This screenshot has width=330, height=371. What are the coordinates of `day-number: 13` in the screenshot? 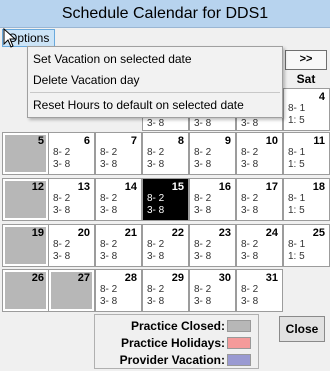 It's located at (83, 187).